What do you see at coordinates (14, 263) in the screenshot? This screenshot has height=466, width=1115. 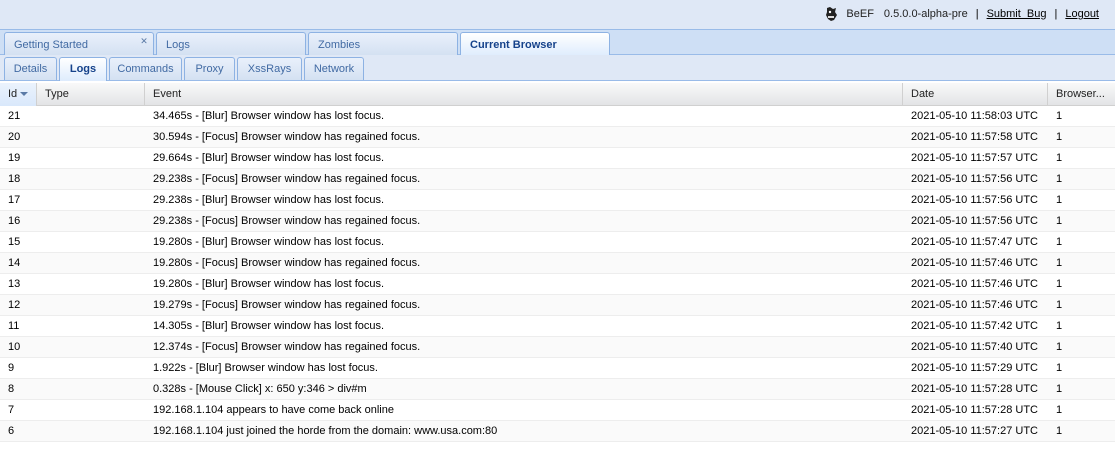 I see `cell-id: 14` at bounding box center [14, 263].